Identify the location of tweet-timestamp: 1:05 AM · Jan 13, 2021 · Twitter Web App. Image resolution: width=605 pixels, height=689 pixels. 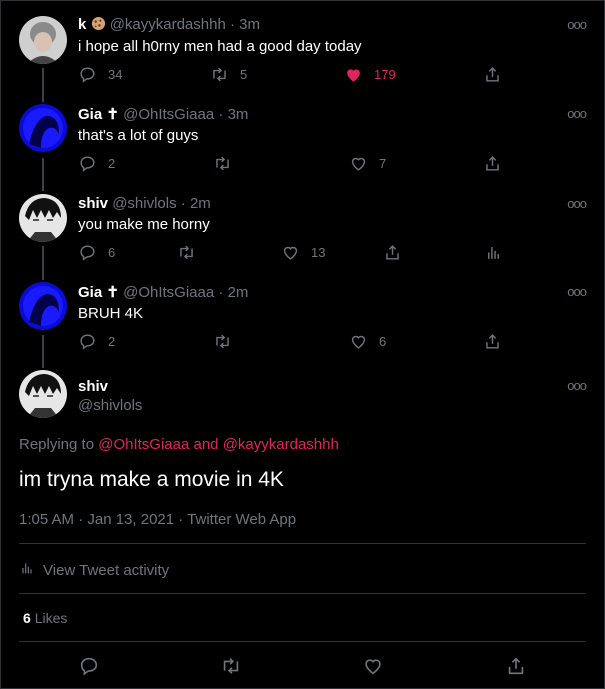
(157, 519).